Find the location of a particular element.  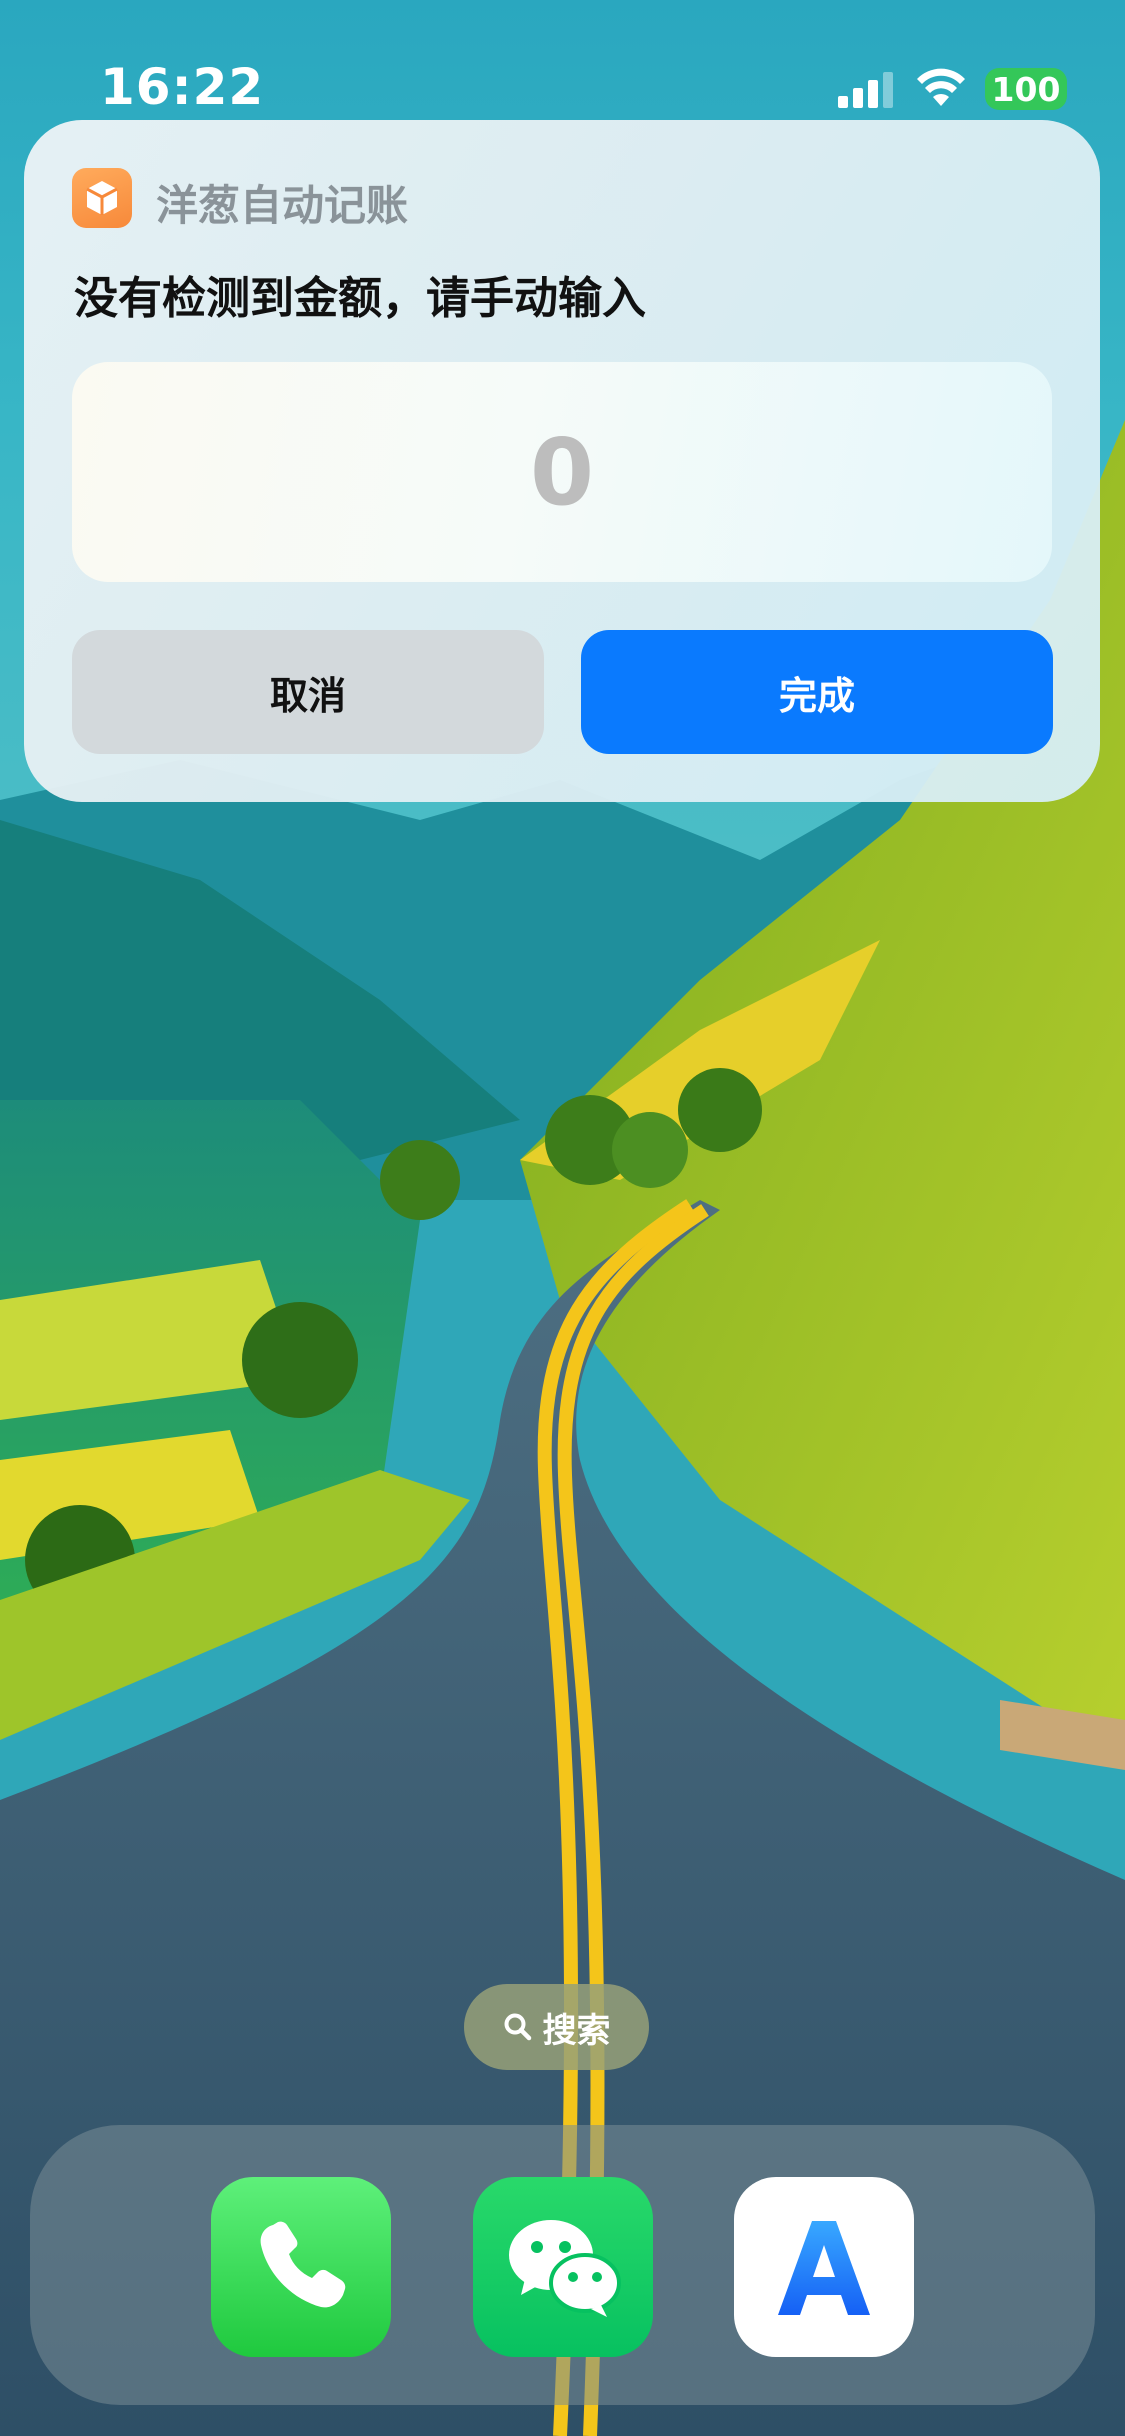

cancel-button: 取消 is located at coordinates (308, 692).